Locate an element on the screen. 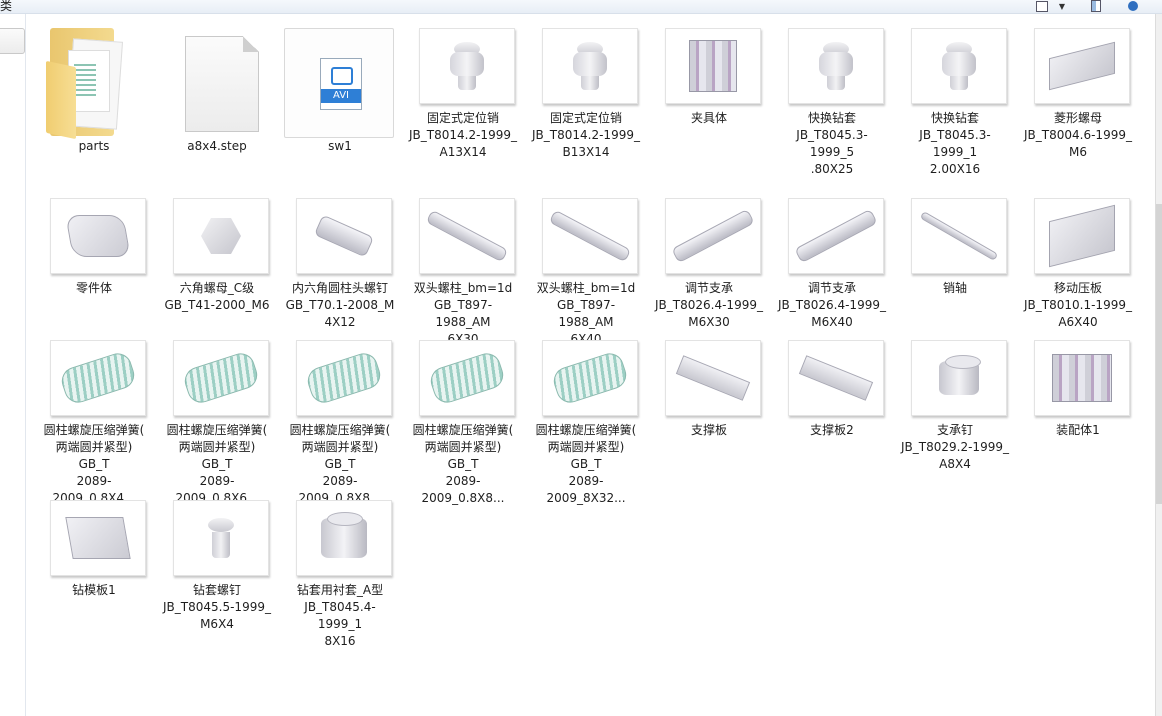 This screenshot has height=716, width=1162. file-item: 菱形螺母 JB_T8004.6-1999_ M6 is located at coordinates (1078, 98).